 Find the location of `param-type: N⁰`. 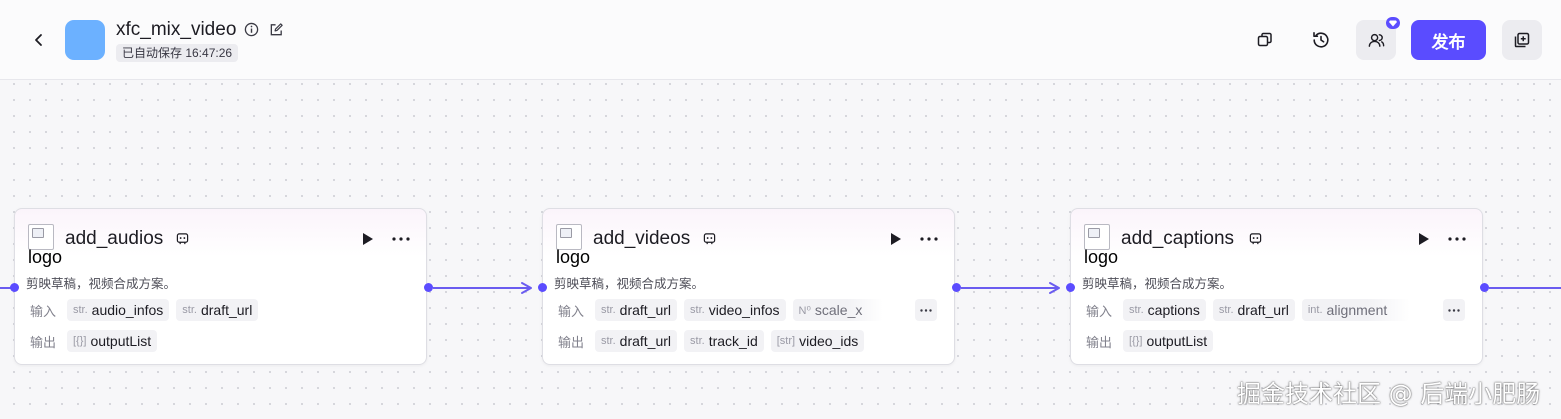

param-type: N⁰ is located at coordinates (804, 310).